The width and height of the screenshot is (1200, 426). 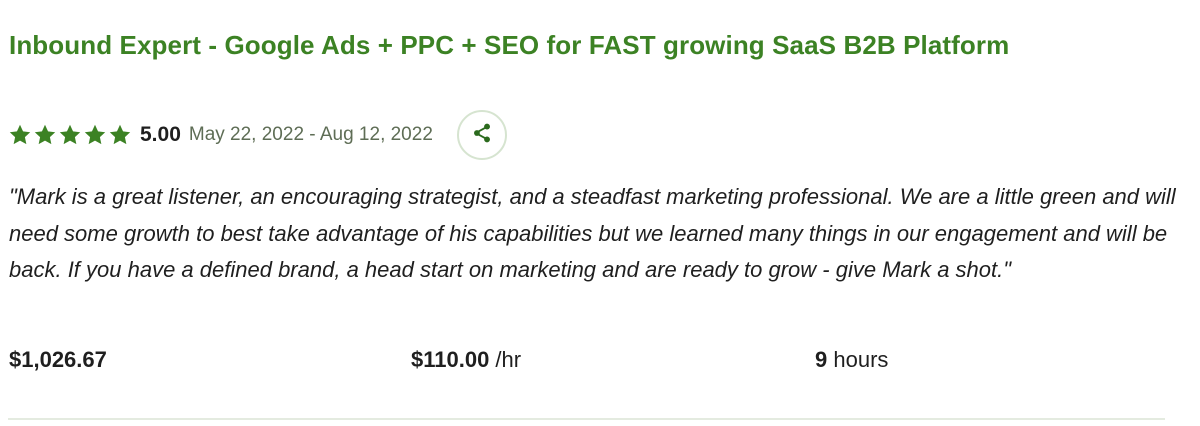 What do you see at coordinates (505, 359) in the screenshot?
I see `hourly-rate-unit: /hr` at bounding box center [505, 359].